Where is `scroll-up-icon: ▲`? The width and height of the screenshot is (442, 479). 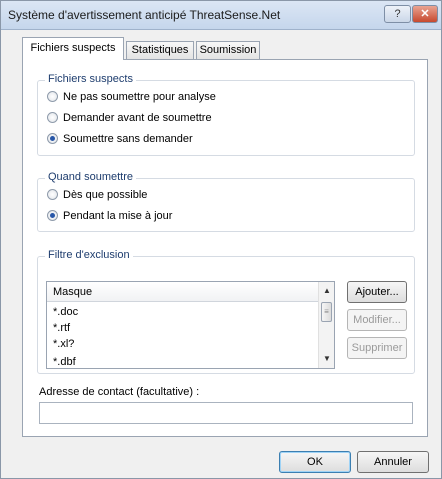
scroll-up-icon: ▲ is located at coordinates (327, 290).